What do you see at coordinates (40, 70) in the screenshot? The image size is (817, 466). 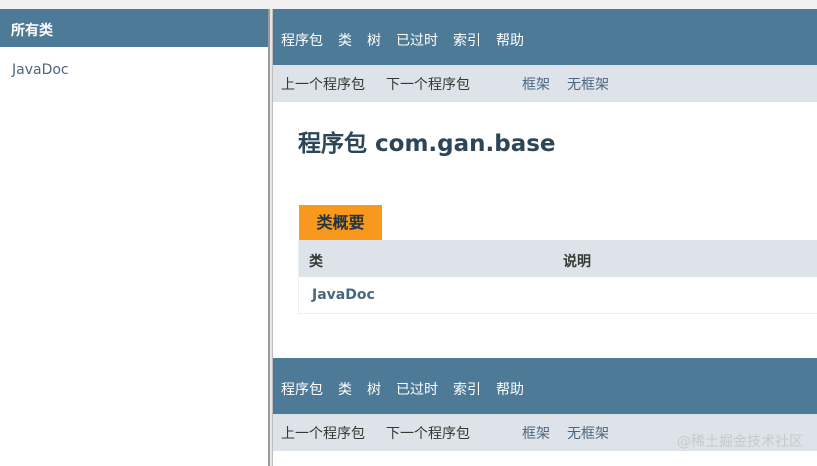 I see `class-link-javadoc: JavaDoc` at bounding box center [40, 70].